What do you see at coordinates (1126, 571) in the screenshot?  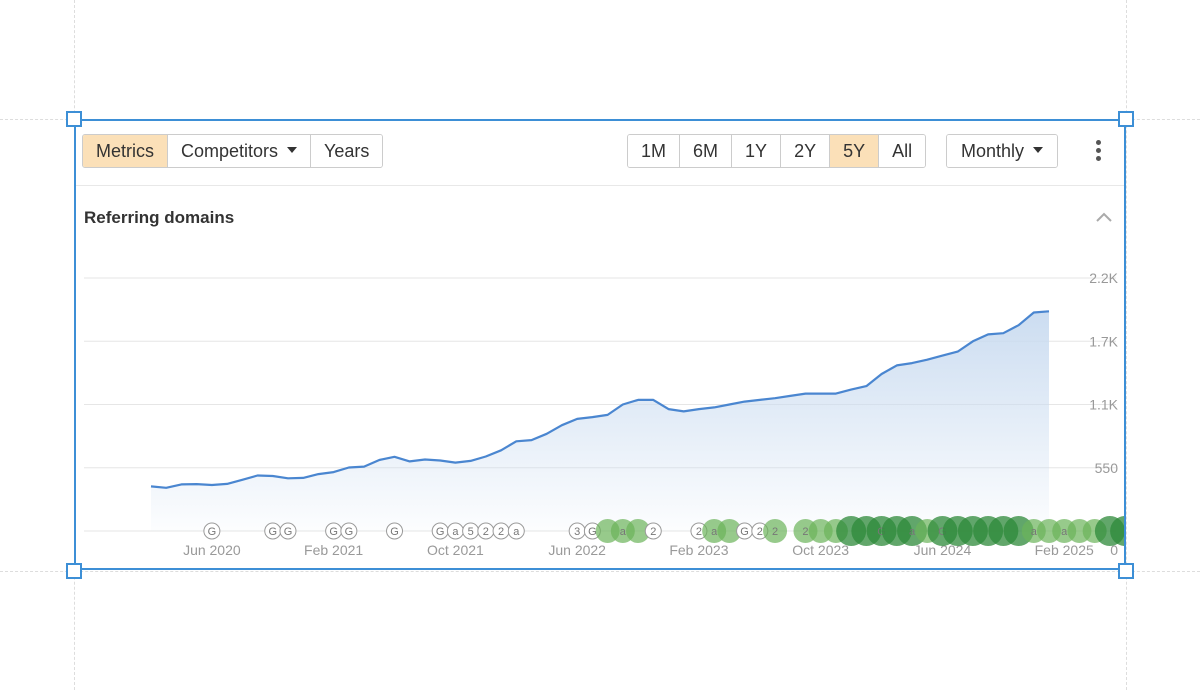 I see `resize-handle-bottom-right` at bounding box center [1126, 571].